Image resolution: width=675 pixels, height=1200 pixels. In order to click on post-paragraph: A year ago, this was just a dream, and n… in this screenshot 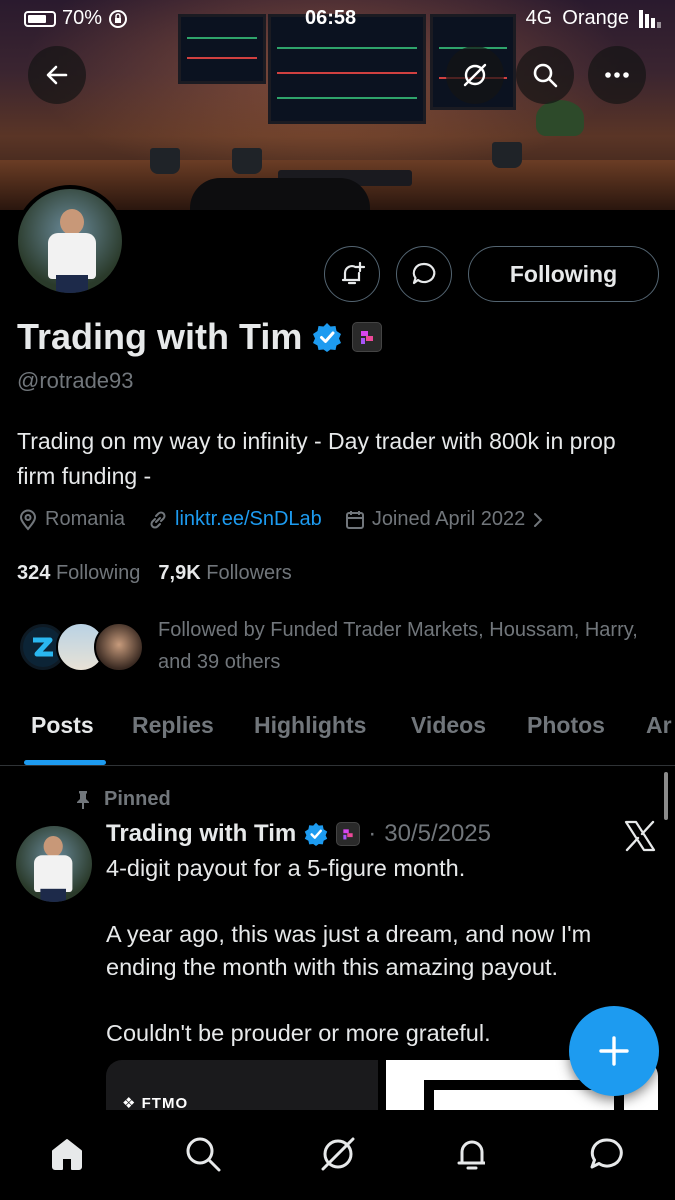, I will do `click(349, 950)`.